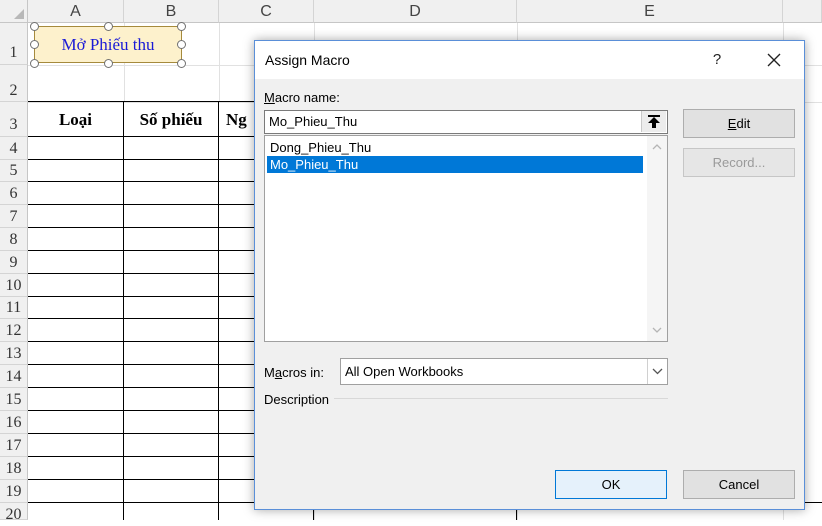  What do you see at coordinates (415, 11) in the screenshot?
I see `column-header-d: D` at bounding box center [415, 11].